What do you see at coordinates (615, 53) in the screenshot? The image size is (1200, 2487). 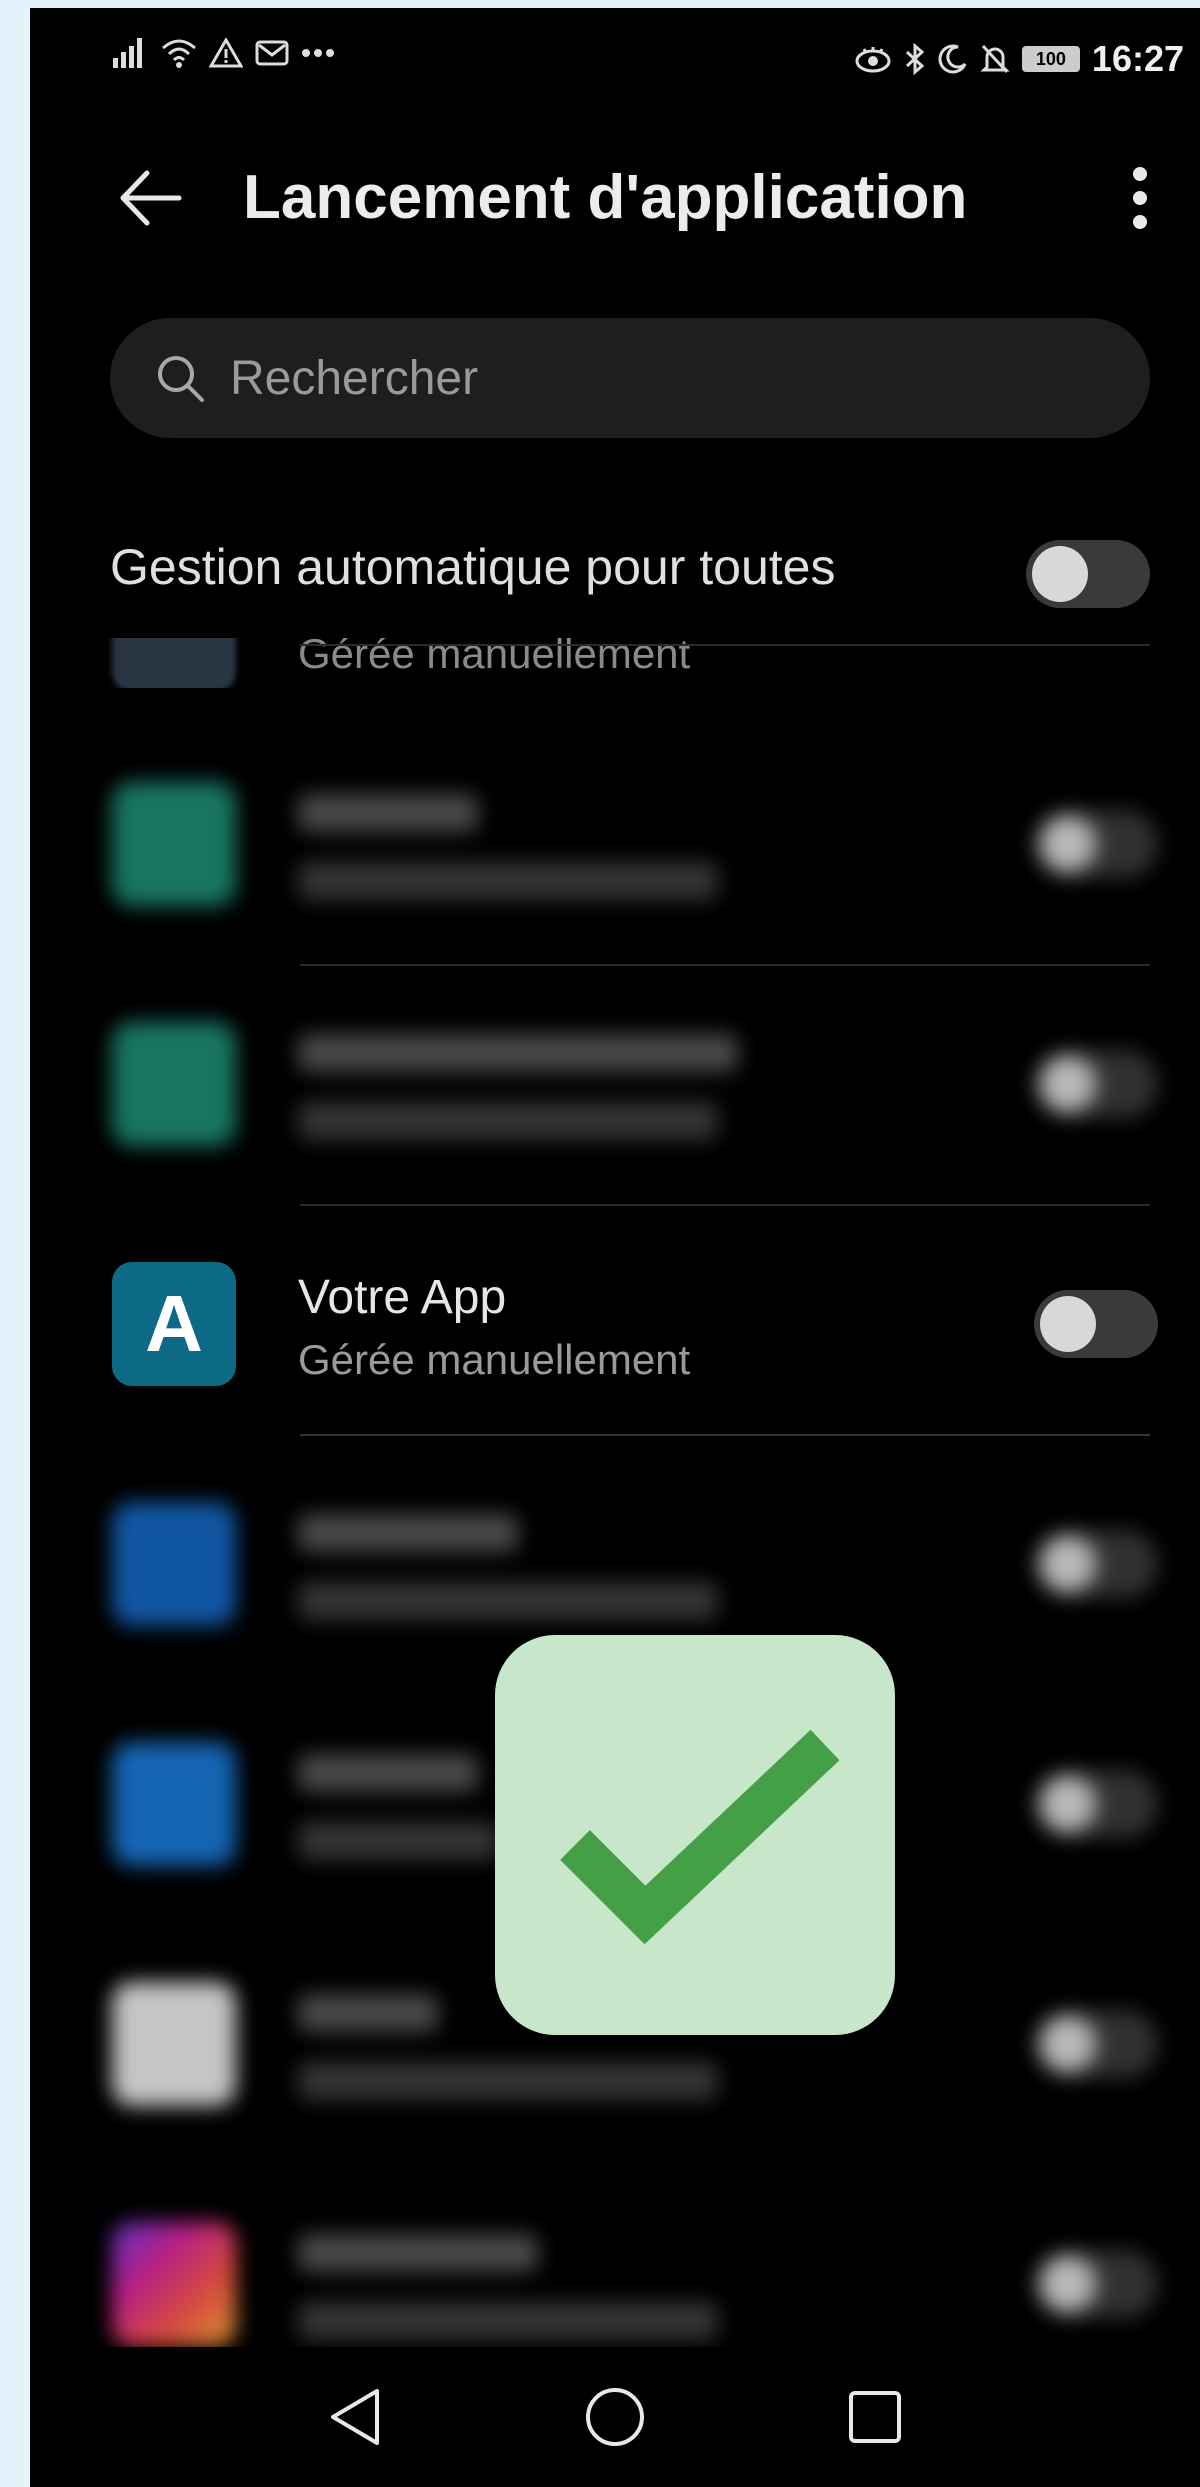 I see `status-bar: 100 16:27` at bounding box center [615, 53].